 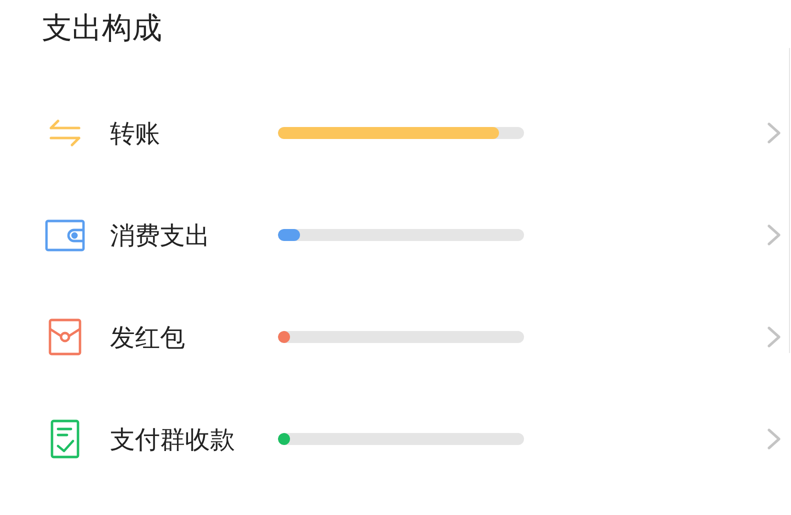 I want to click on category-label: 转账, so click(x=135, y=134).